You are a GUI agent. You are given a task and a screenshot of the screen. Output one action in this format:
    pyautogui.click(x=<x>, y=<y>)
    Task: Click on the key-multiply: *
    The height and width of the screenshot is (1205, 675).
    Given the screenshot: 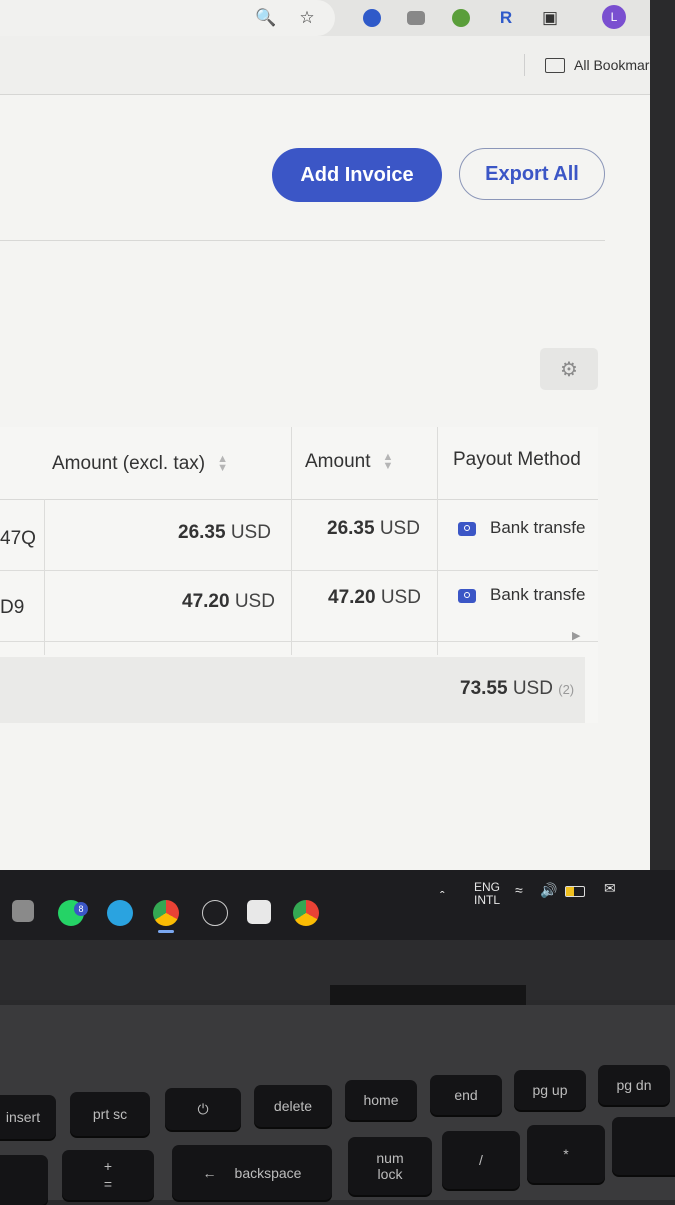 What is the action you would take?
    pyautogui.click(x=566, y=1154)
    